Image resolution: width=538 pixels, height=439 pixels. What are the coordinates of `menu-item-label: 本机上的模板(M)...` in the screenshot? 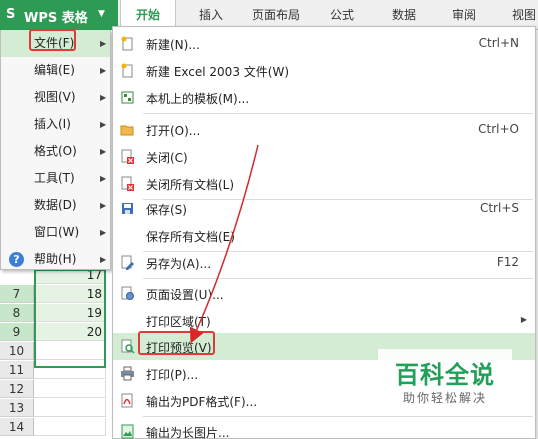 It's located at (198, 99).